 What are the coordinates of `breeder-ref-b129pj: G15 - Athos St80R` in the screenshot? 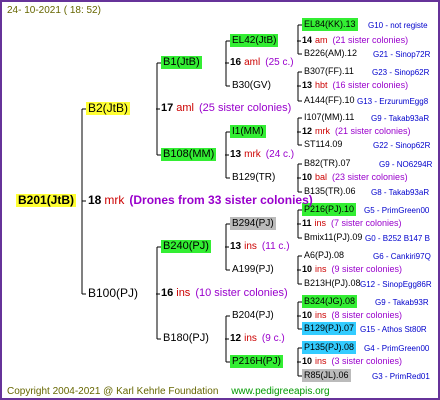 It's located at (393, 329).